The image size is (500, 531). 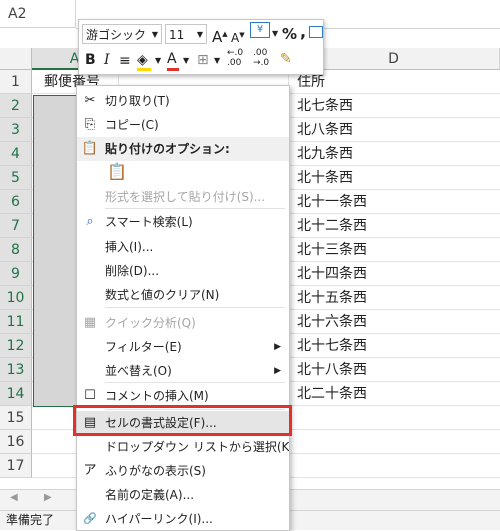 I want to click on smart-lookup-icon: ⌕, so click(x=90, y=221).